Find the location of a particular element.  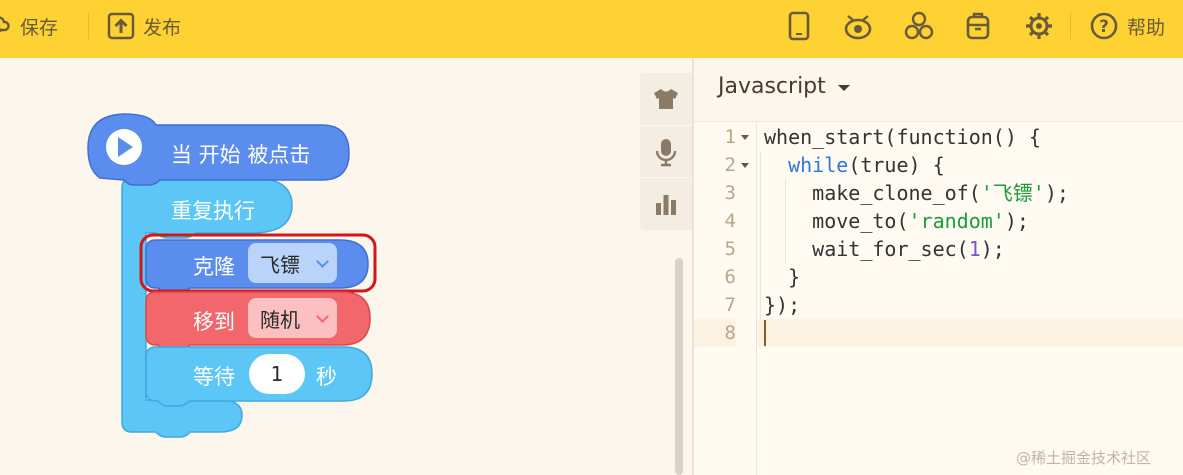

active-line-highlight is located at coordinates (970, 333).